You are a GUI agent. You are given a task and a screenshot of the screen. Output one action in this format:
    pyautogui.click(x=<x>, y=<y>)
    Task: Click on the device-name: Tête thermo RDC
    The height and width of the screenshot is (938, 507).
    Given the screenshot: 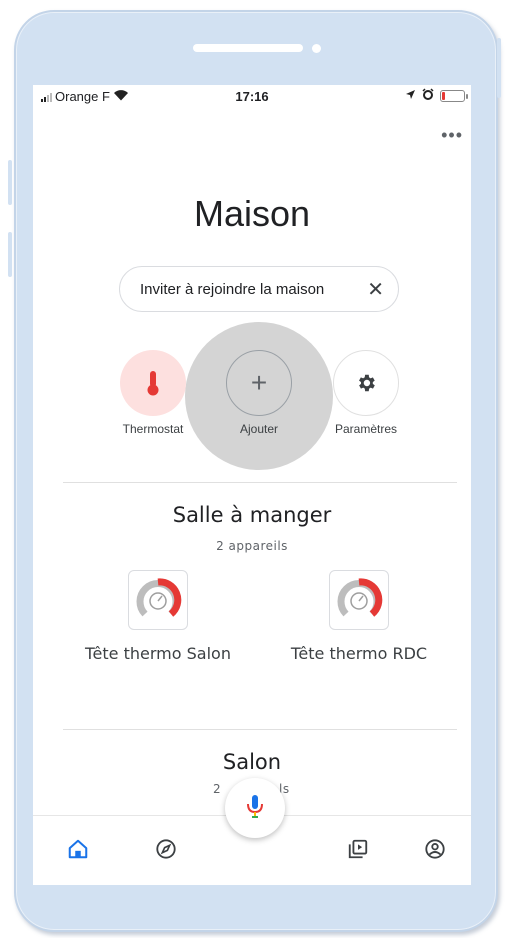 What is the action you would take?
    pyautogui.click(x=359, y=653)
    